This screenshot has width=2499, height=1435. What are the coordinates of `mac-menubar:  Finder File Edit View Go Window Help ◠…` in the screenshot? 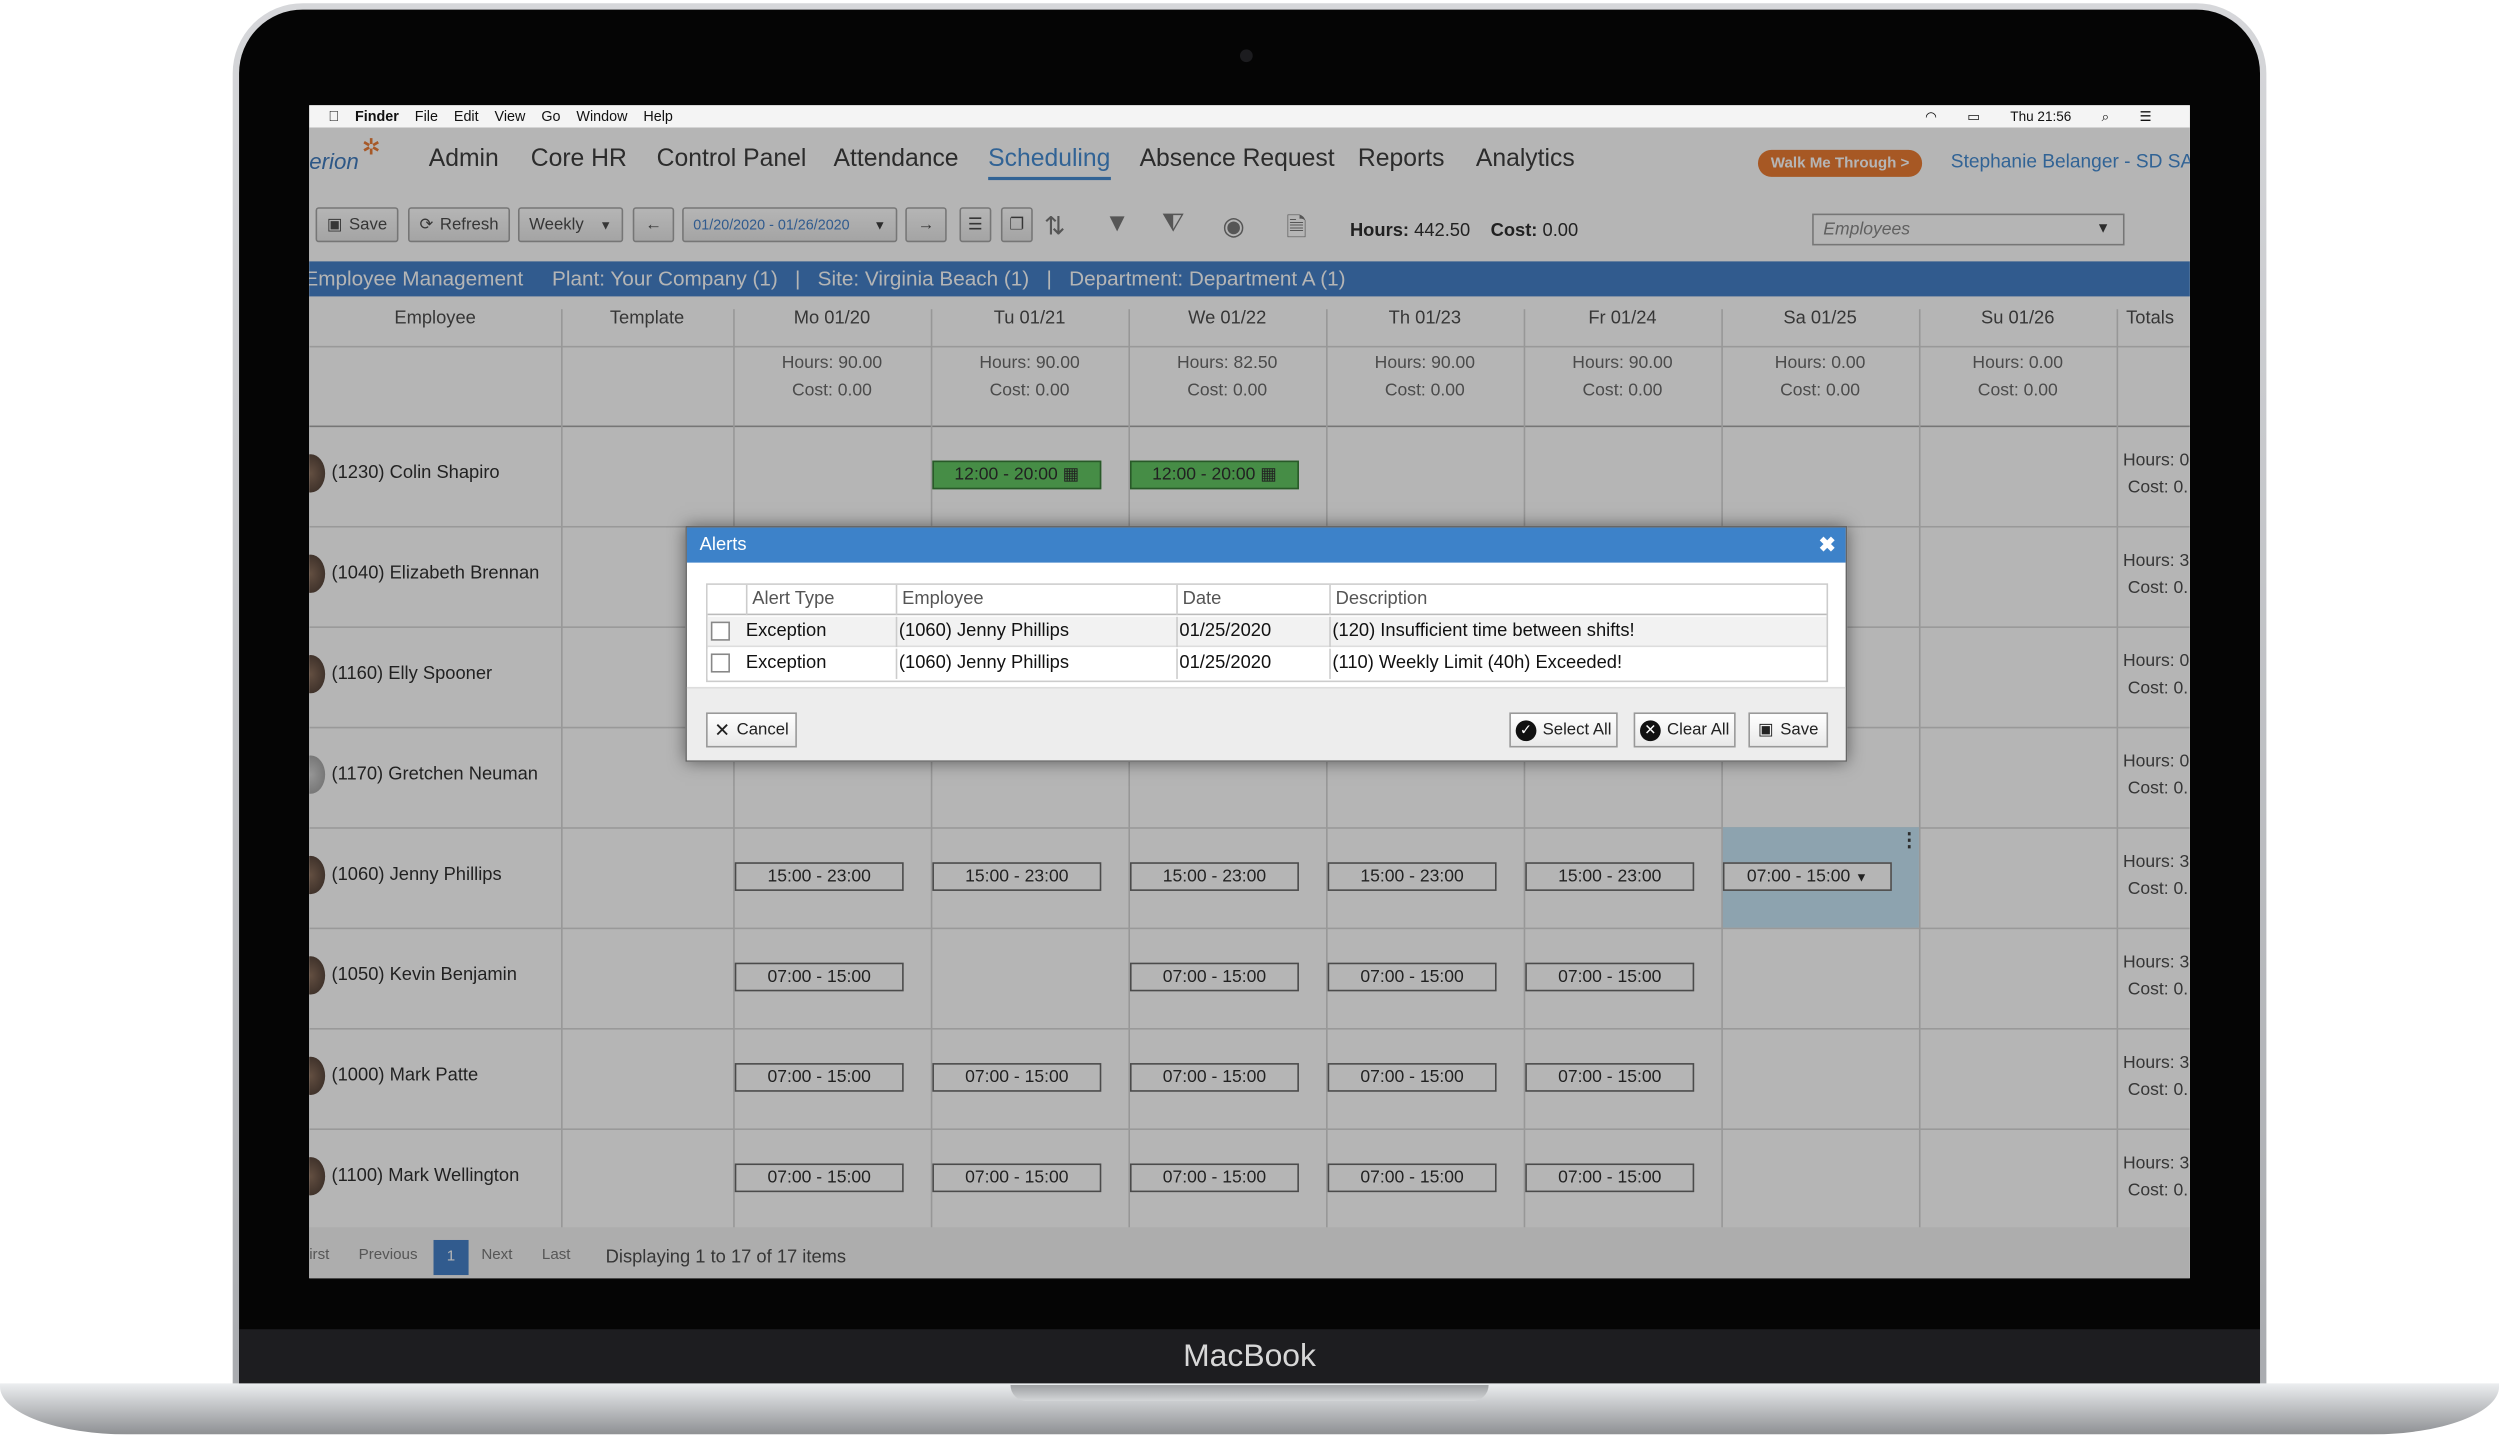 It's located at (1249, 116).